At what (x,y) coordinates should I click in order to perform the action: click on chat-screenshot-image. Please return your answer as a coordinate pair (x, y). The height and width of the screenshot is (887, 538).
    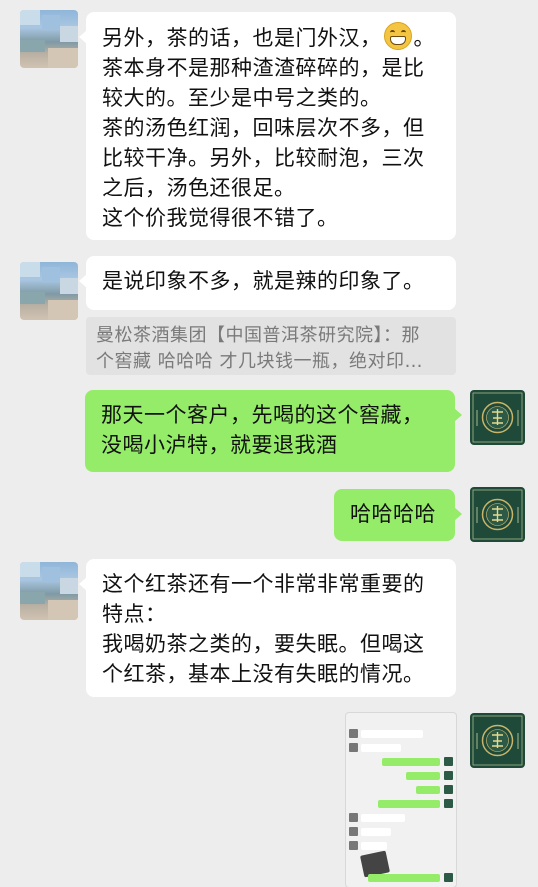
    Looking at the image, I should click on (401, 800).